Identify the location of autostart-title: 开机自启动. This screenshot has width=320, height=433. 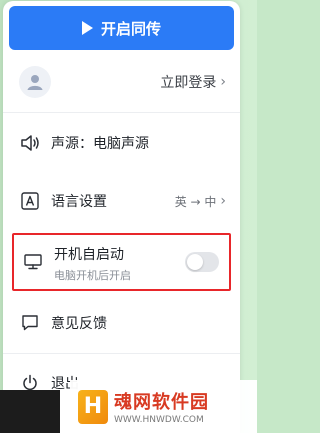
(89, 255).